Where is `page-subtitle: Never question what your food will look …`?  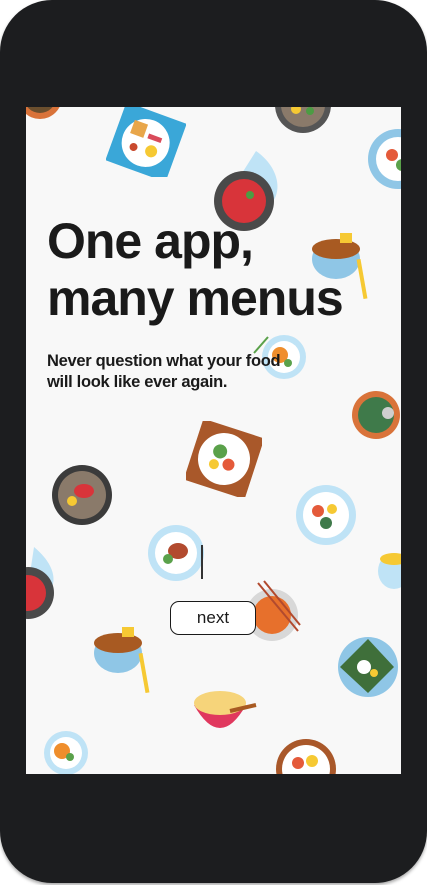 page-subtitle: Never question what your food will look … is located at coordinates (164, 371).